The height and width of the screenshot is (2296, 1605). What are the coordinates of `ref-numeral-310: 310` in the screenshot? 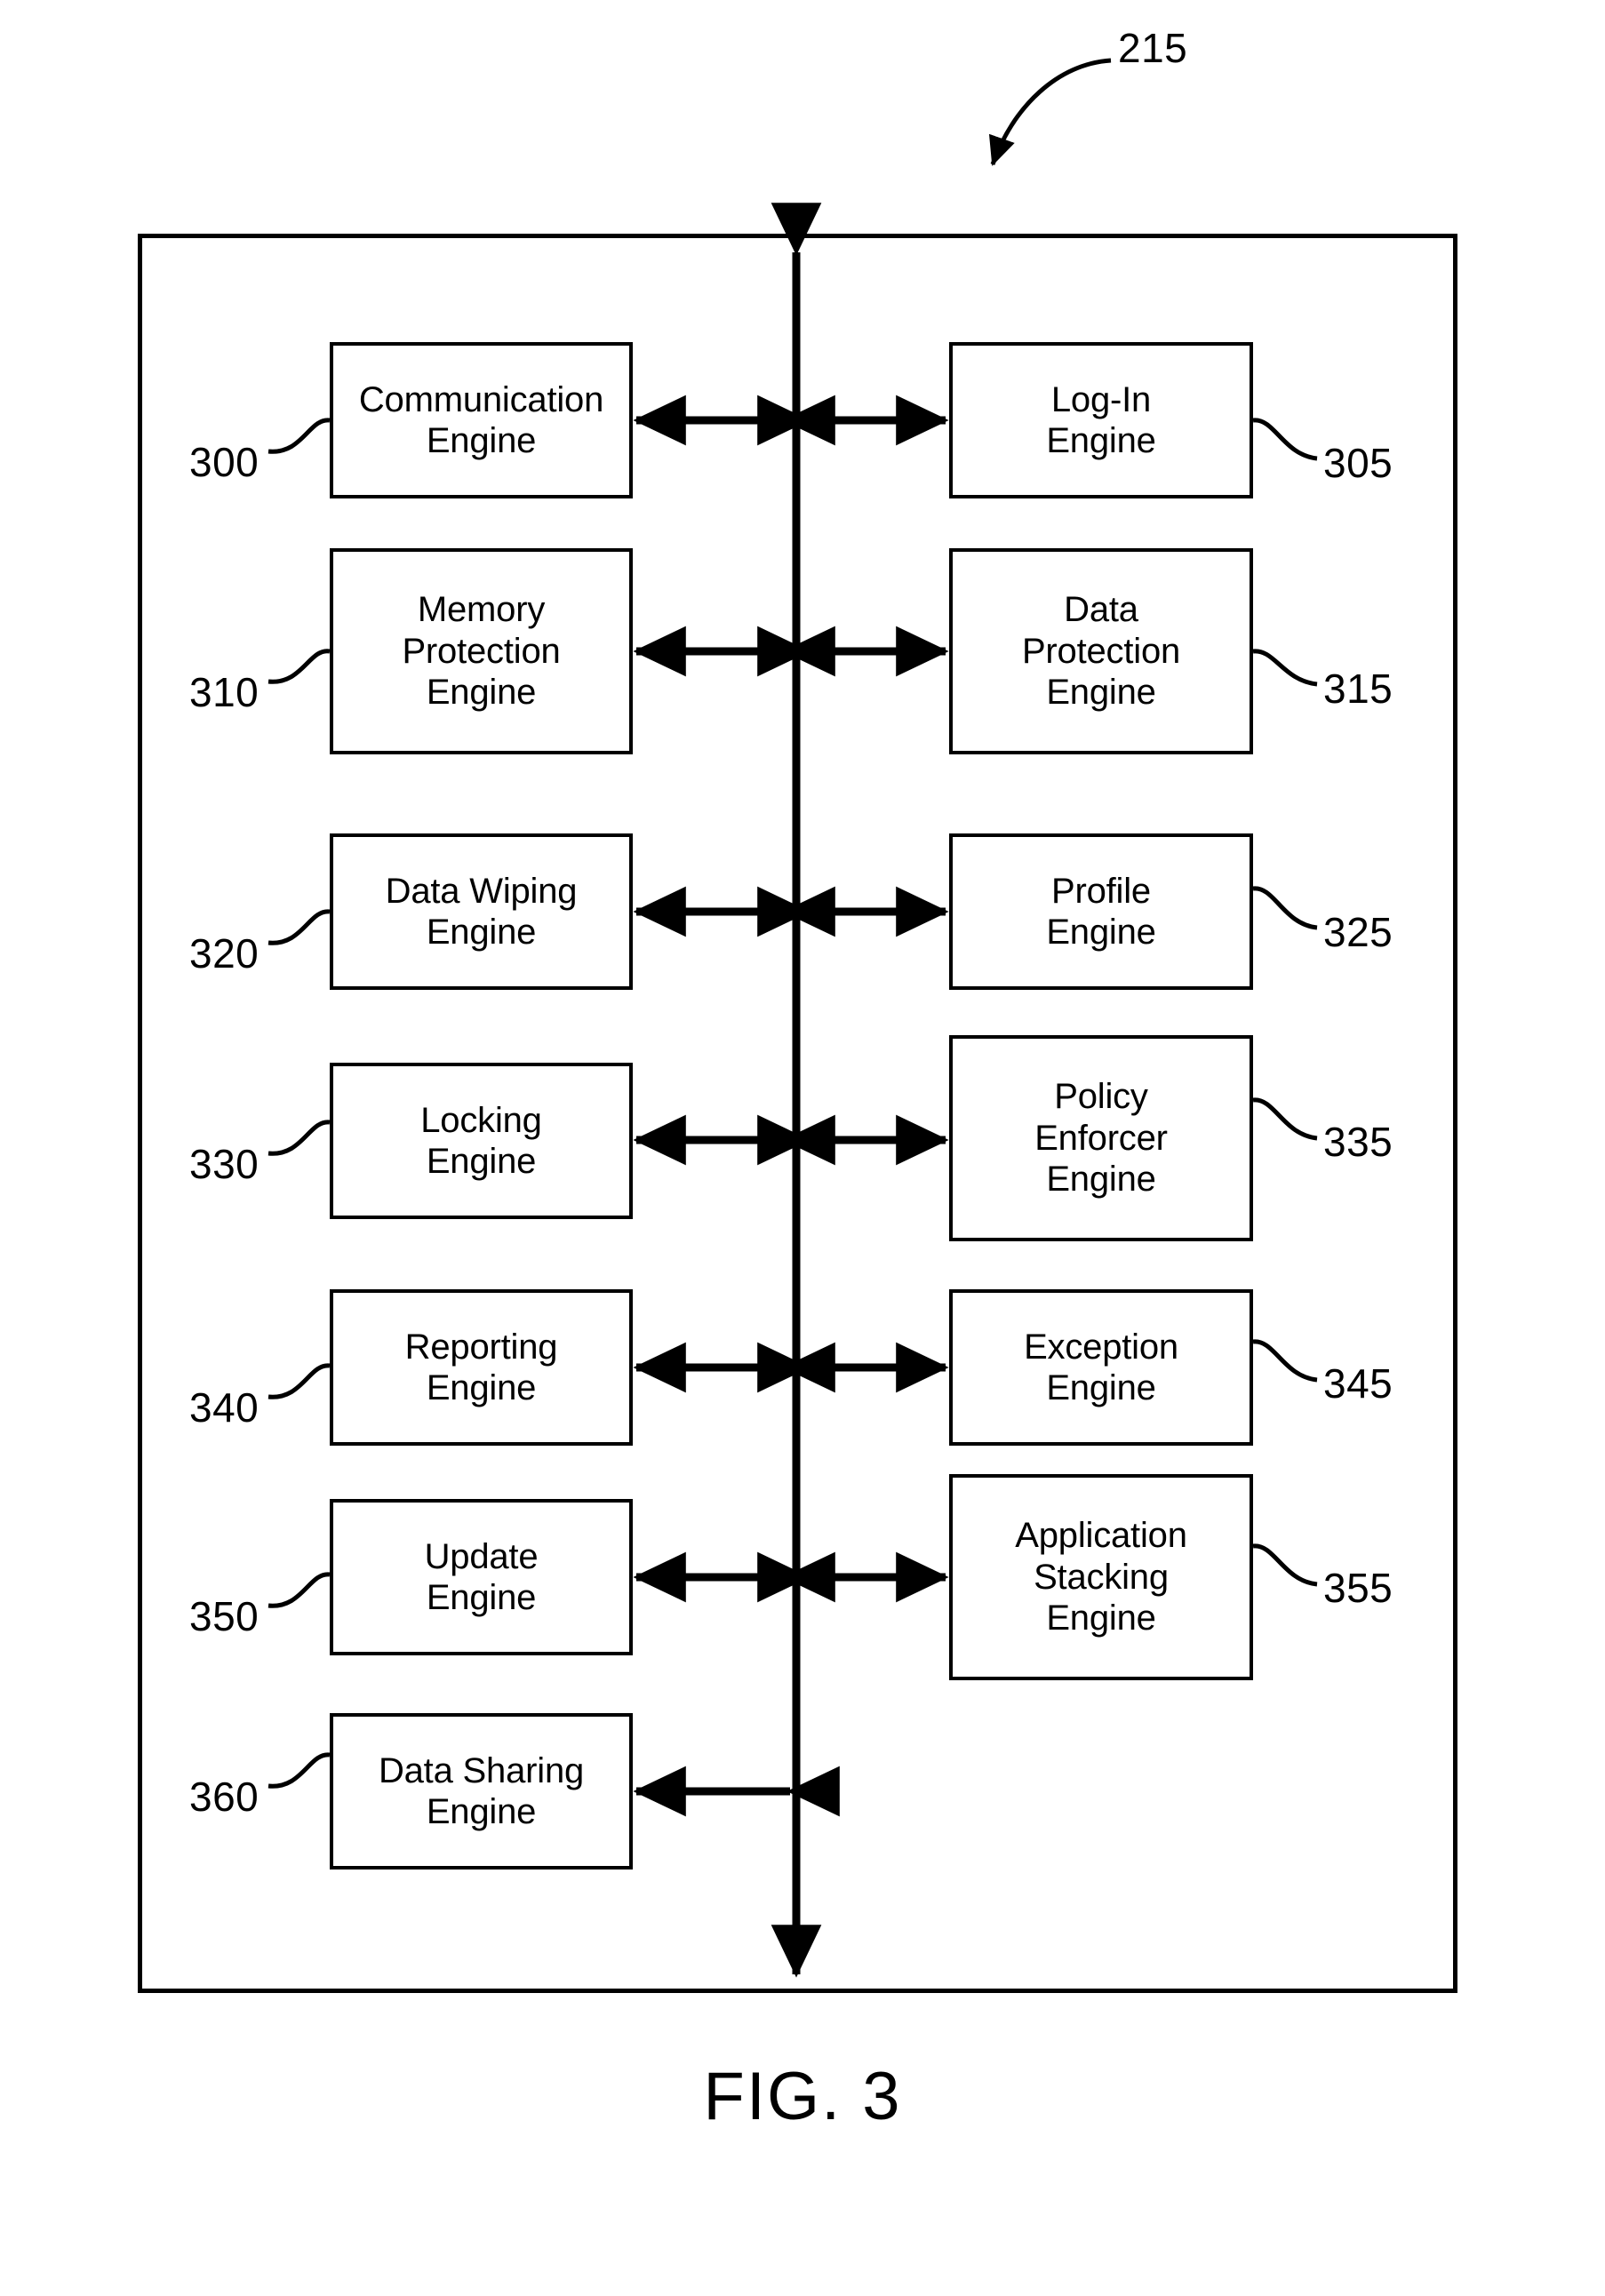 It's located at (224, 692).